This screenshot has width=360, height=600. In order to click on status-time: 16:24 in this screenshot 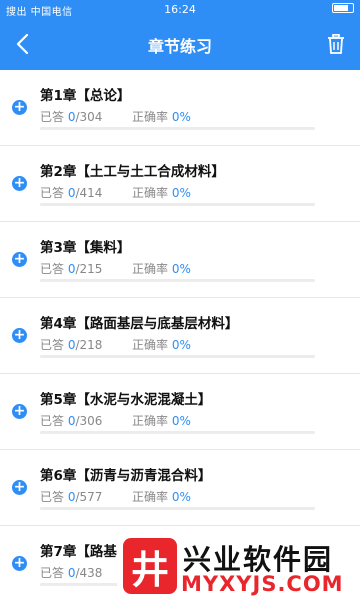, I will do `click(180, 9)`.